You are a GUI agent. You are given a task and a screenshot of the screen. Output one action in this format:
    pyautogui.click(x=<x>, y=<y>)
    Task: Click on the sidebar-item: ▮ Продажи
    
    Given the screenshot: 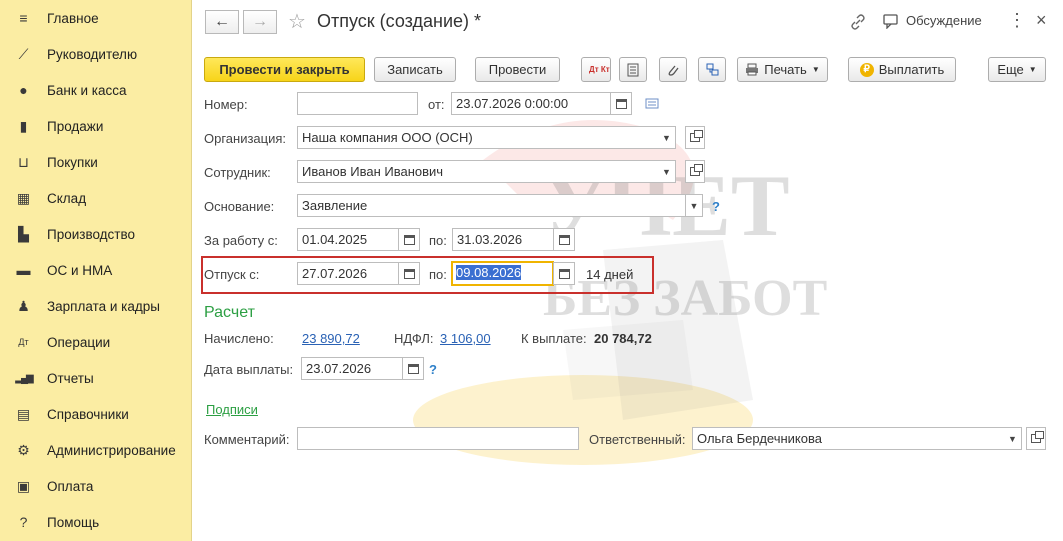 What is the action you would take?
    pyautogui.click(x=96, y=126)
    